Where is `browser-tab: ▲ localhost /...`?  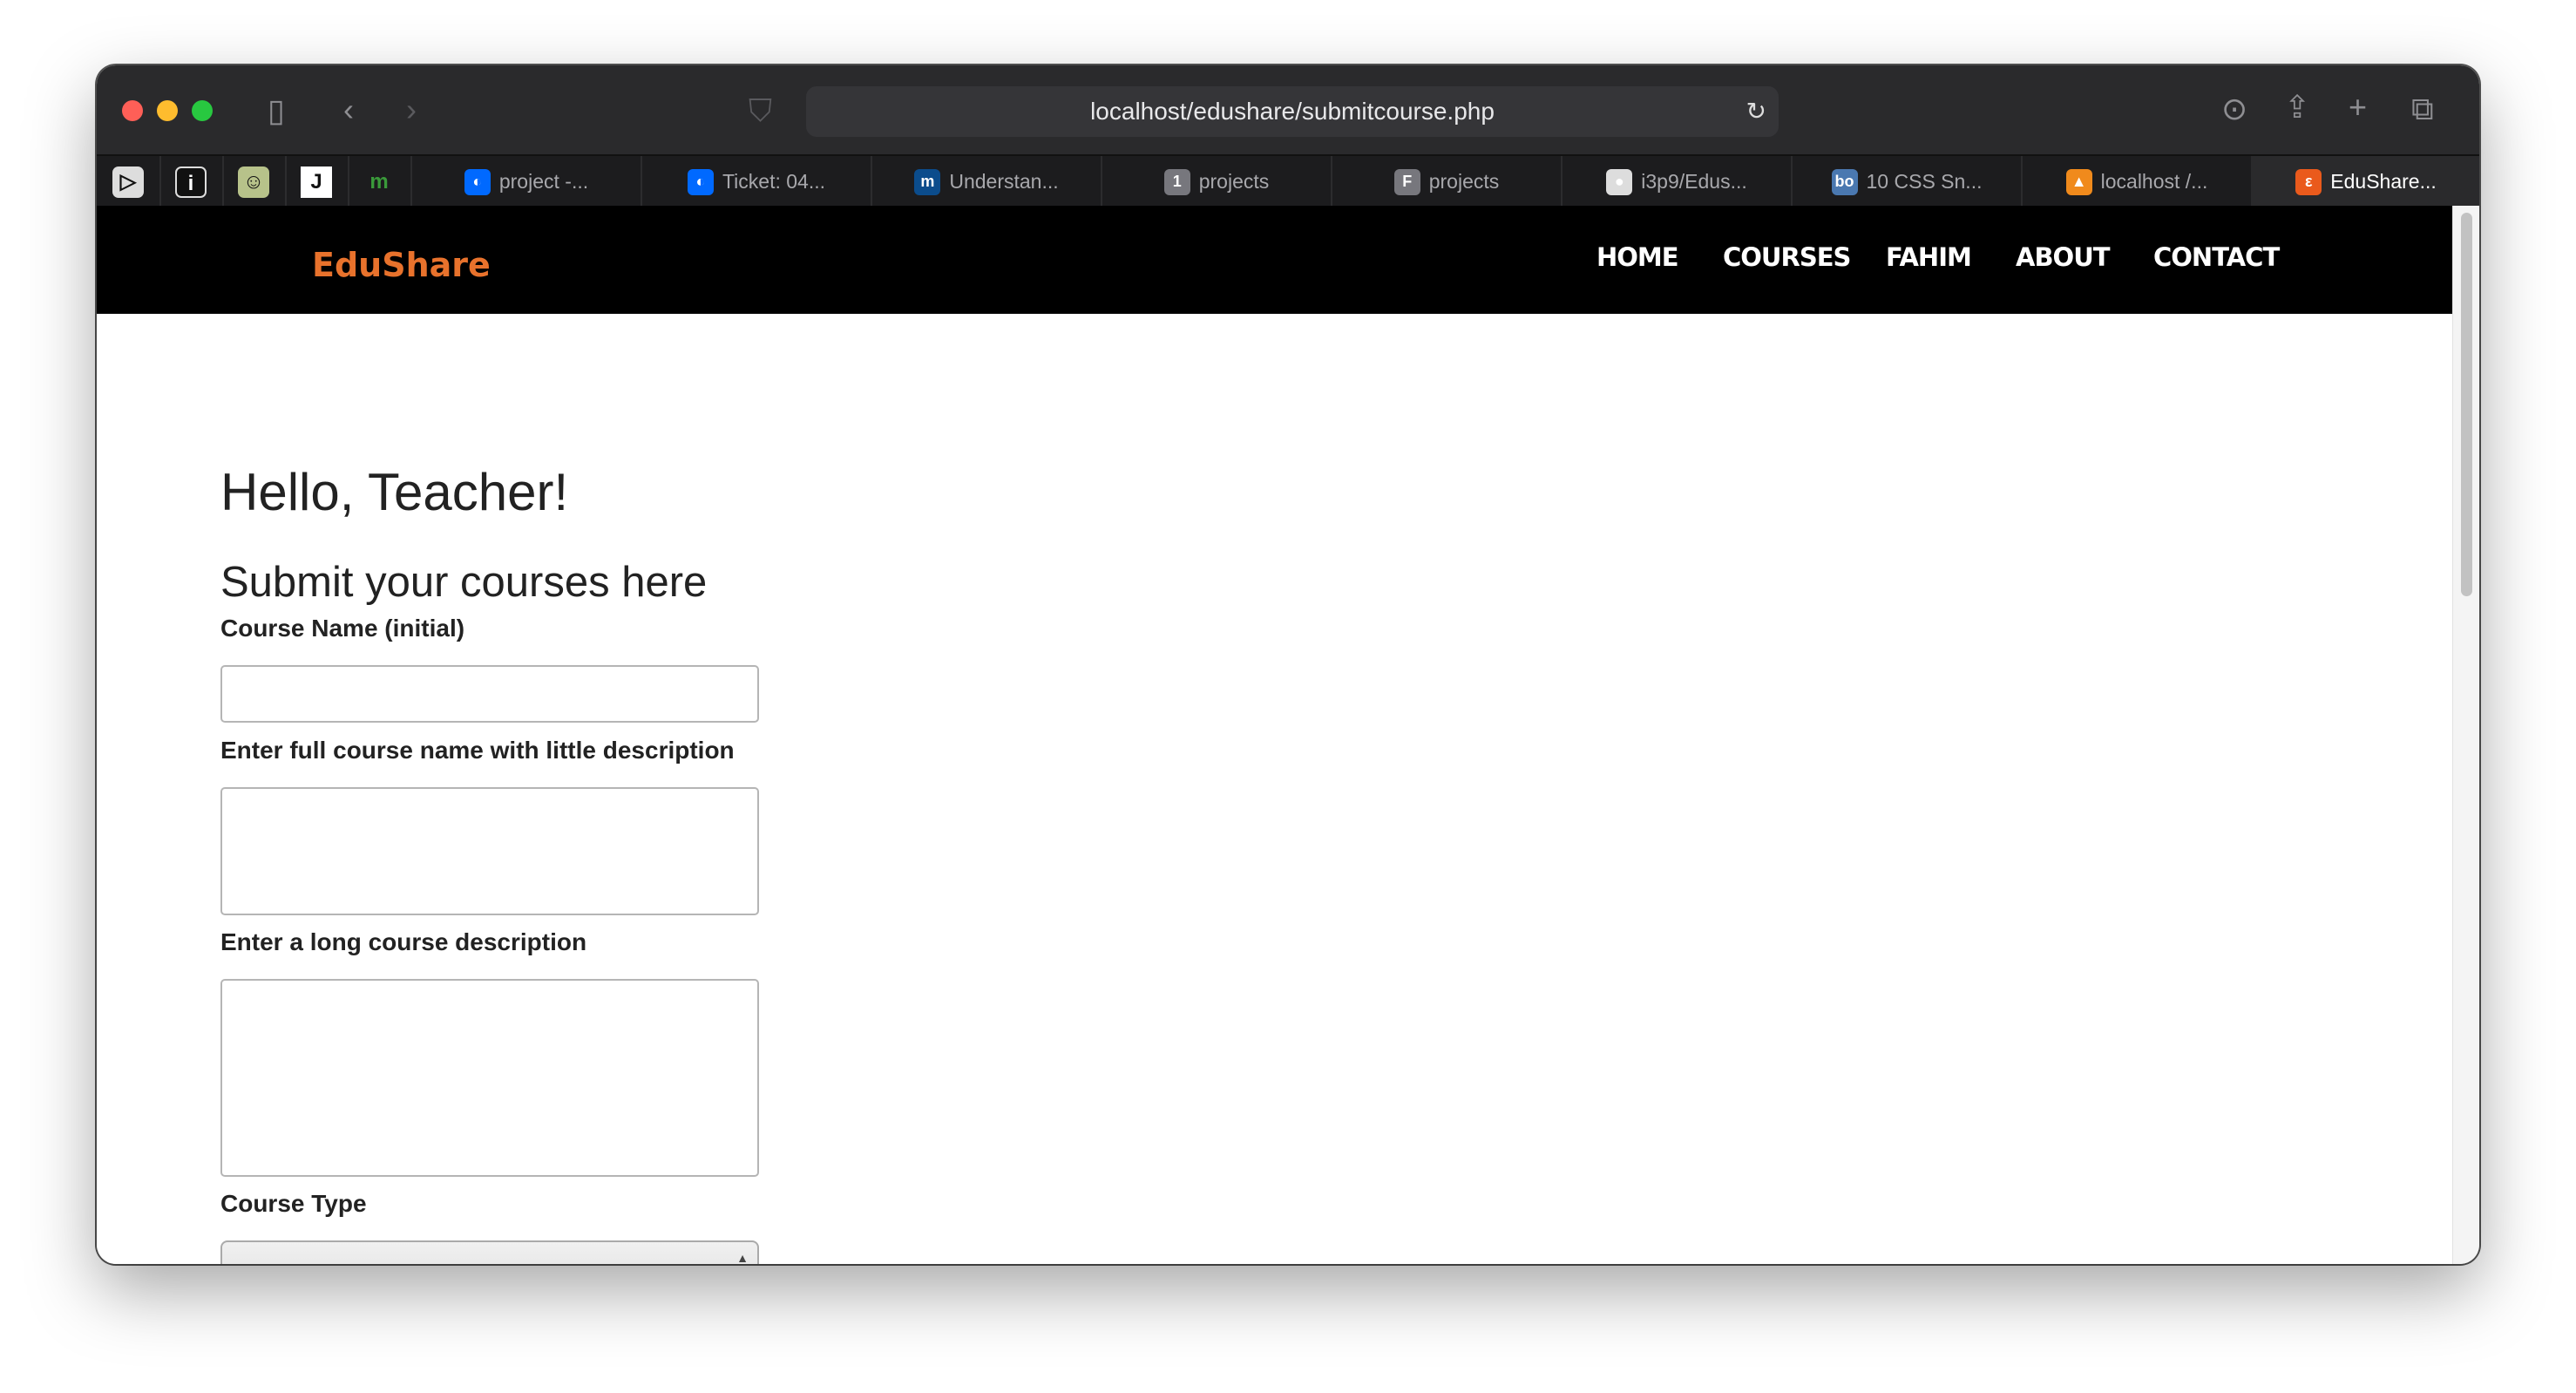 browser-tab: ▲ localhost /... is located at coordinates (2136, 181).